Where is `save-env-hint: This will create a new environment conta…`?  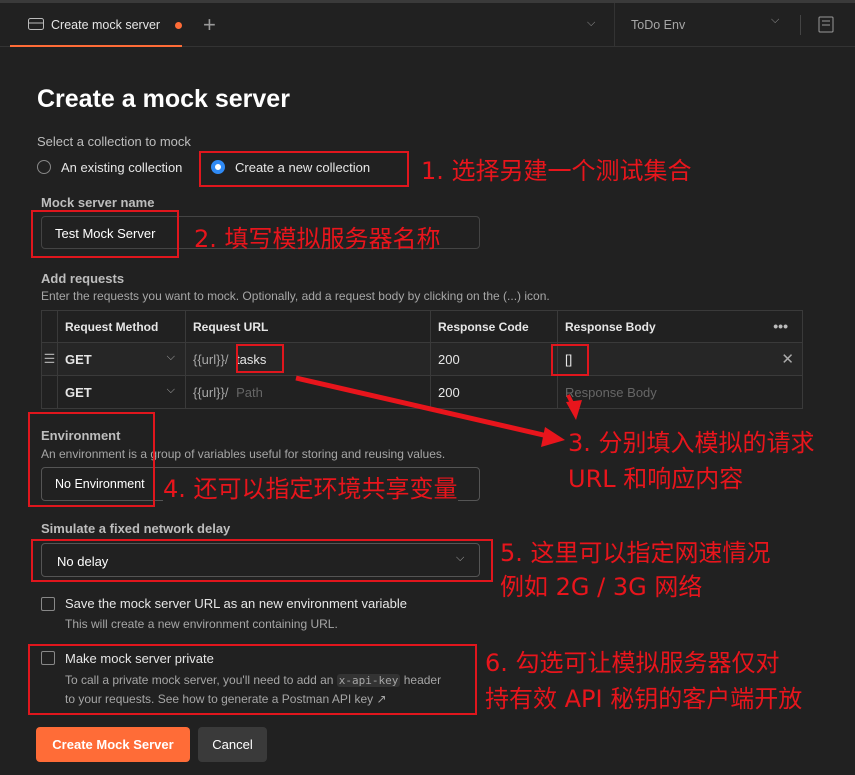
save-env-hint: This will create a new environment conta… is located at coordinates (201, 624).